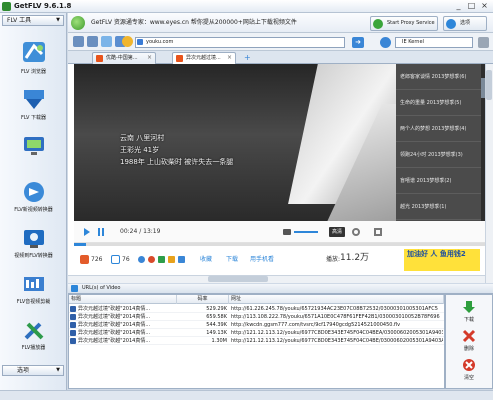 The image size is (493, 400). I want to click on sidebar-item-label: FLV 下载器, so click(33, 118).